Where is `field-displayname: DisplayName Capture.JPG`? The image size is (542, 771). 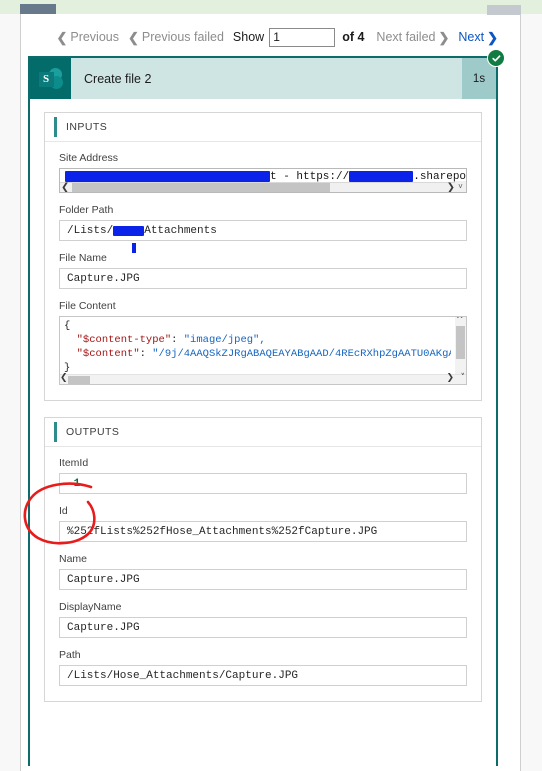
field-displayname: DisplayName Capture.JPG is located at coordinates (263, 619).